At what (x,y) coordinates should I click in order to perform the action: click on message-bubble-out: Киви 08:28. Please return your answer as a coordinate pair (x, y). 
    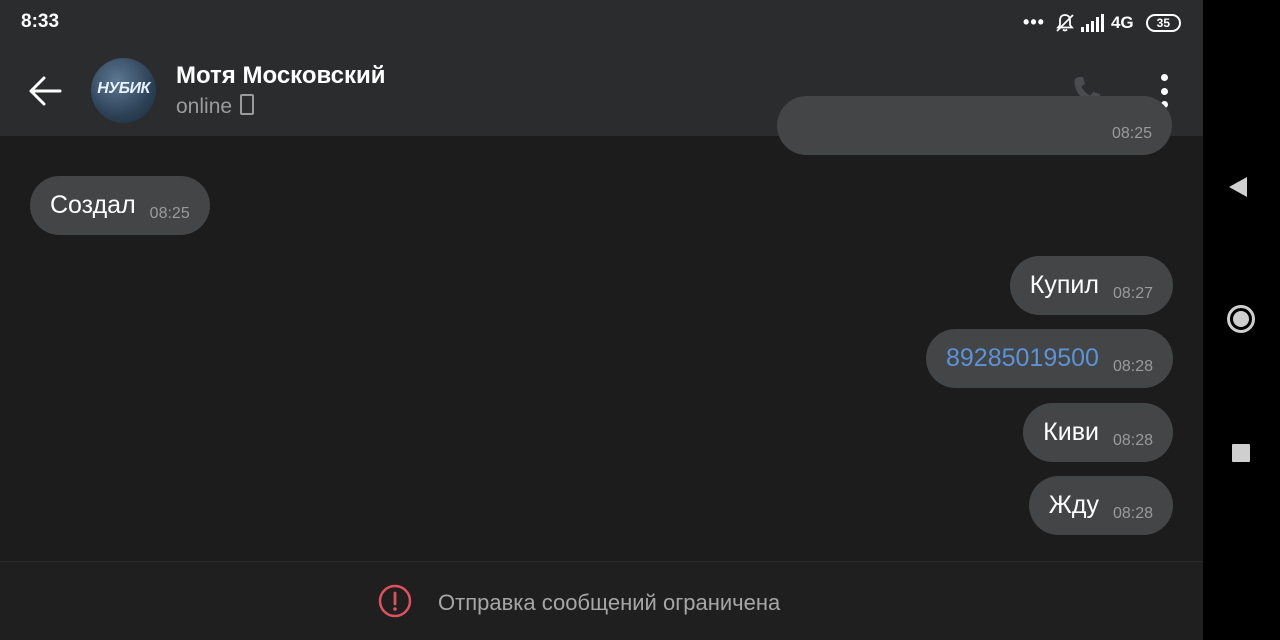
    Looking at the image, I should click on (1098, 432).